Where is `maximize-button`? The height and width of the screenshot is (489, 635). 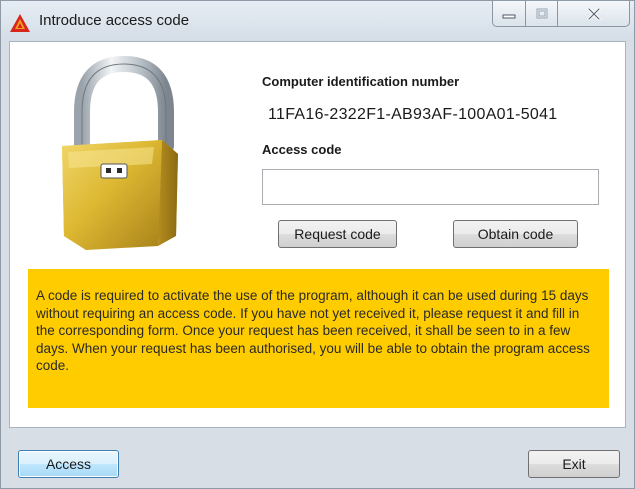 maximize-button is located at coordinates (542, 14).